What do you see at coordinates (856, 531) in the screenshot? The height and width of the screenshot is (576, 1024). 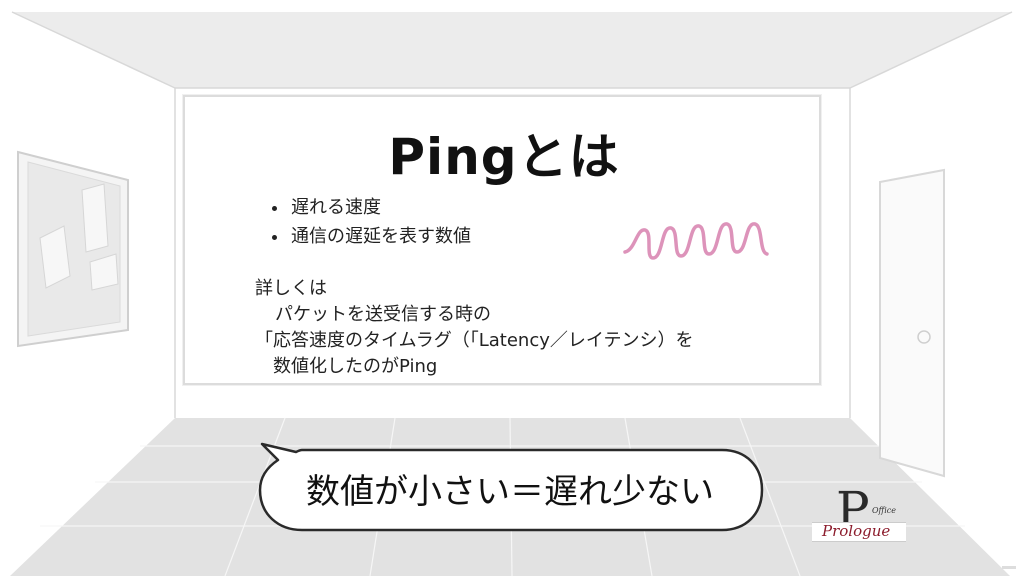 I see `logo-name: Prologue` at bounding box center [856, 531].